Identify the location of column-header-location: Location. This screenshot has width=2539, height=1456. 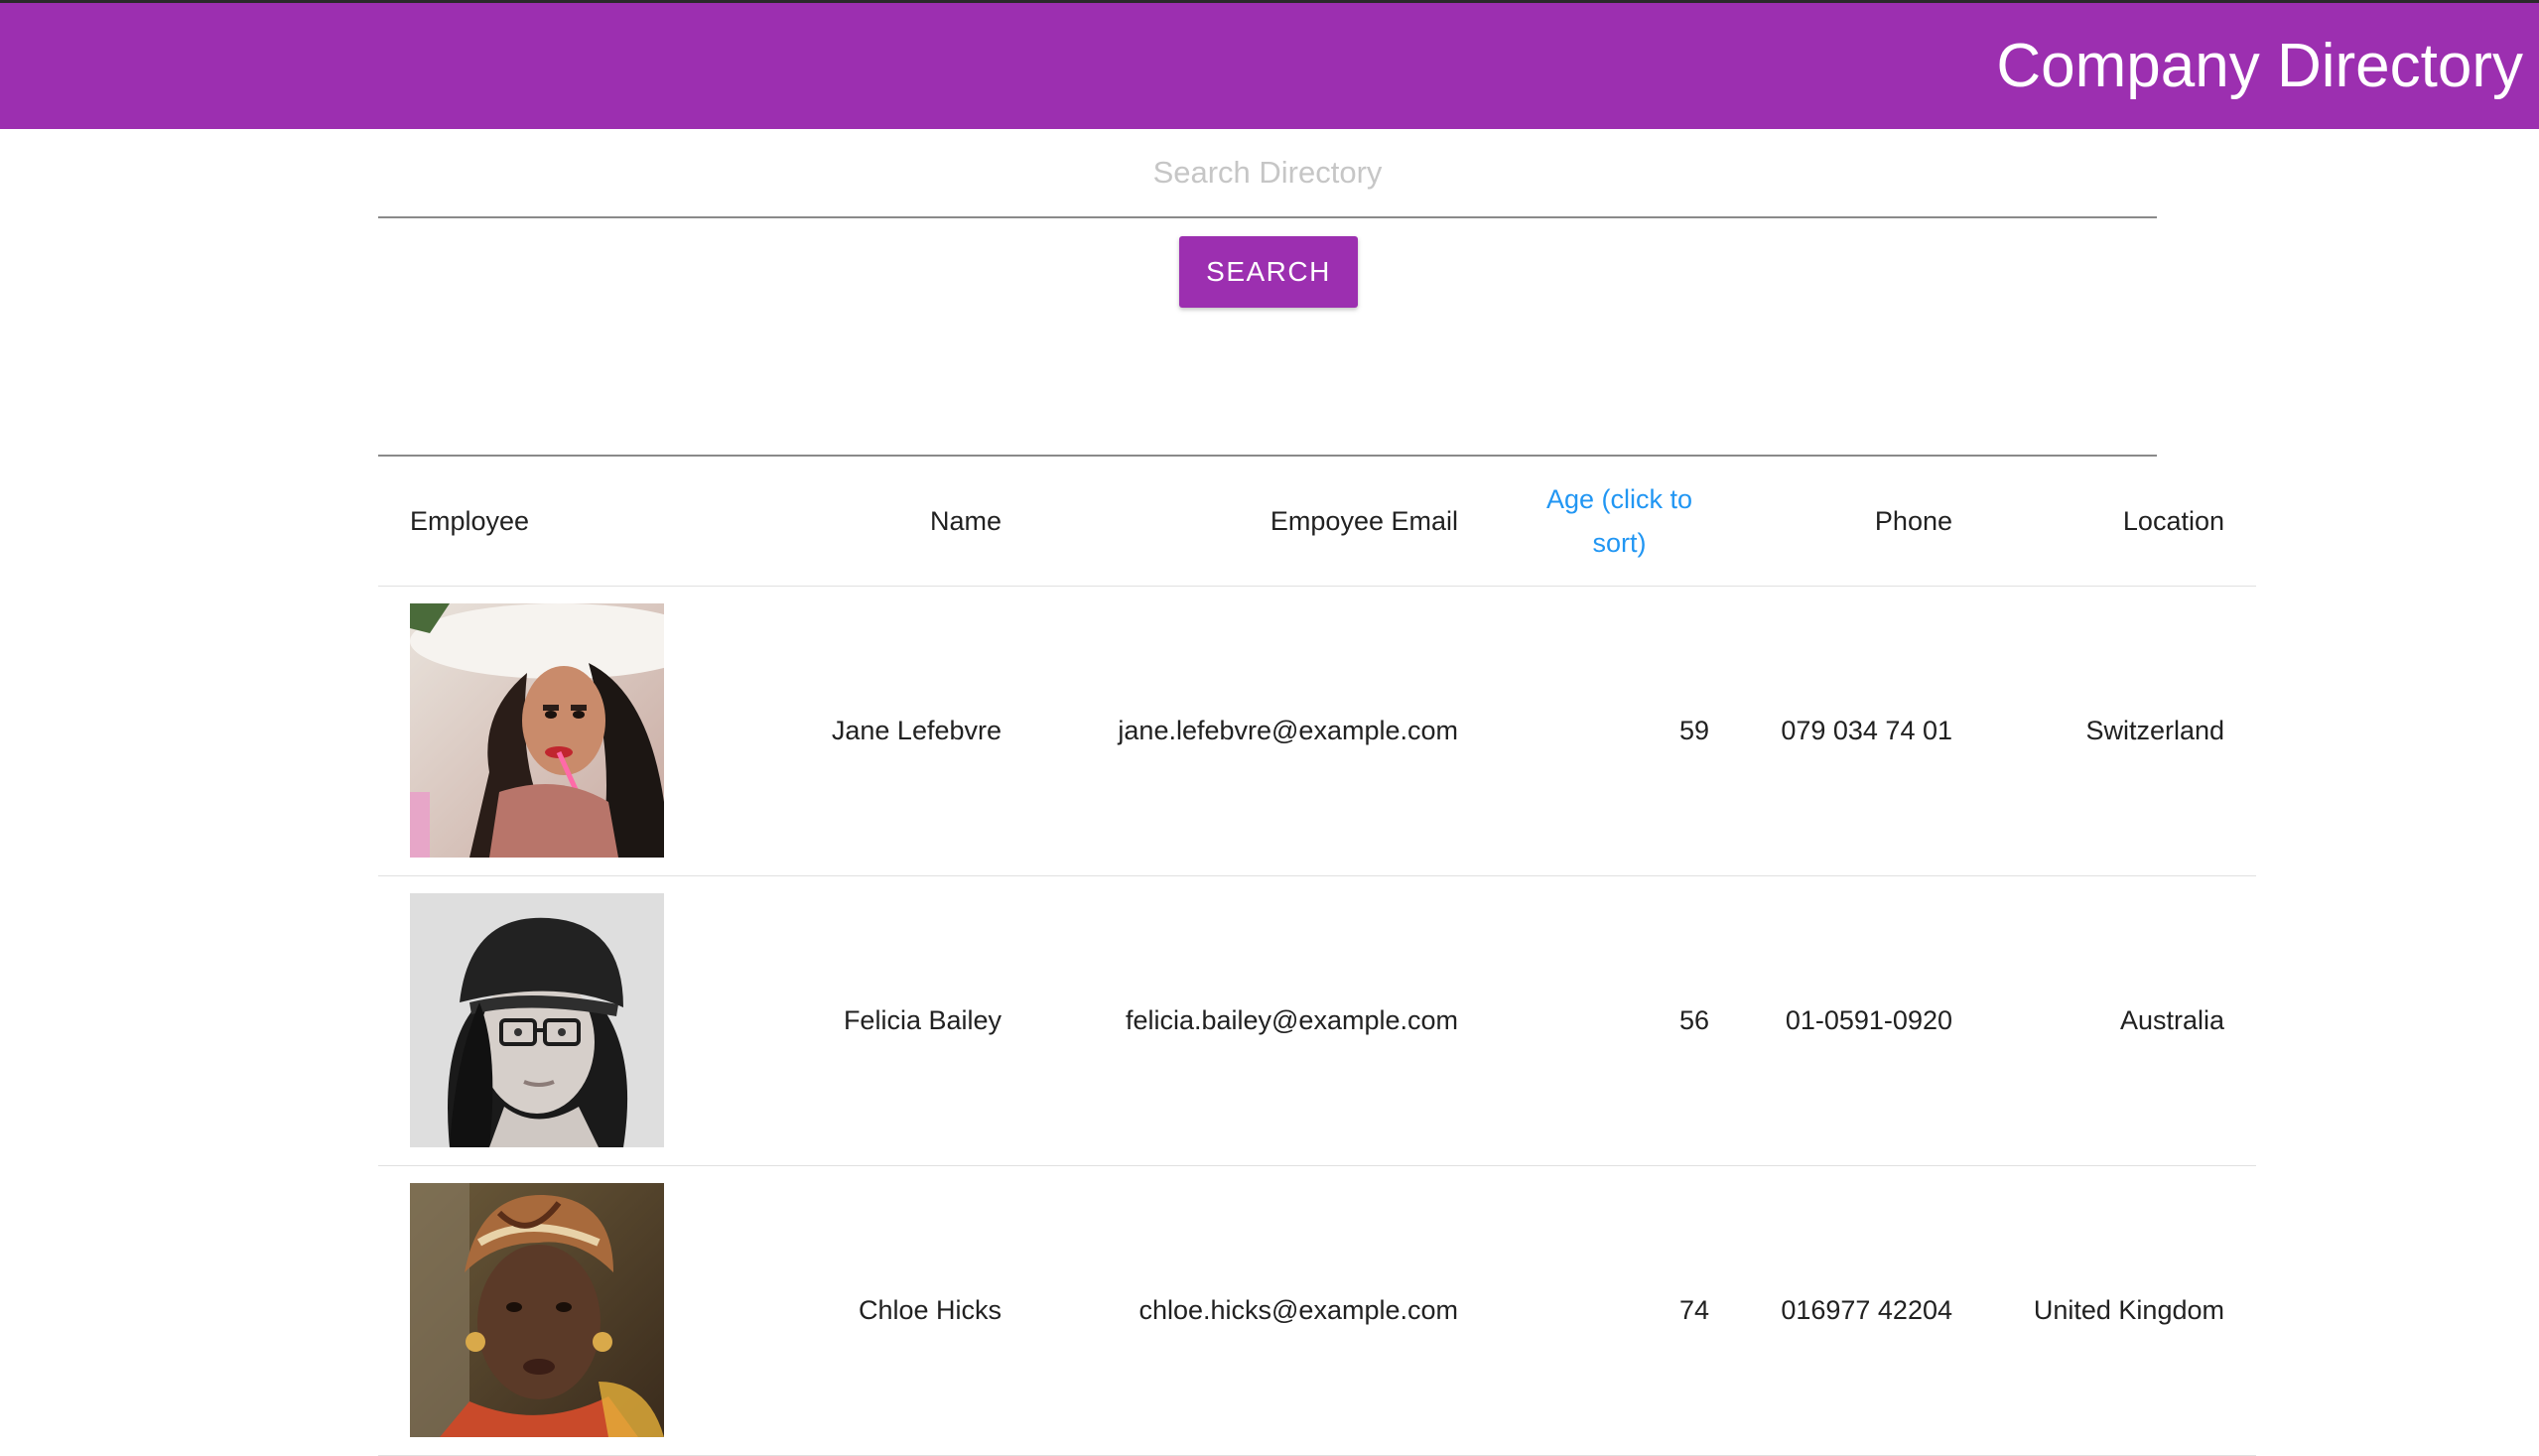
(2120, 522).